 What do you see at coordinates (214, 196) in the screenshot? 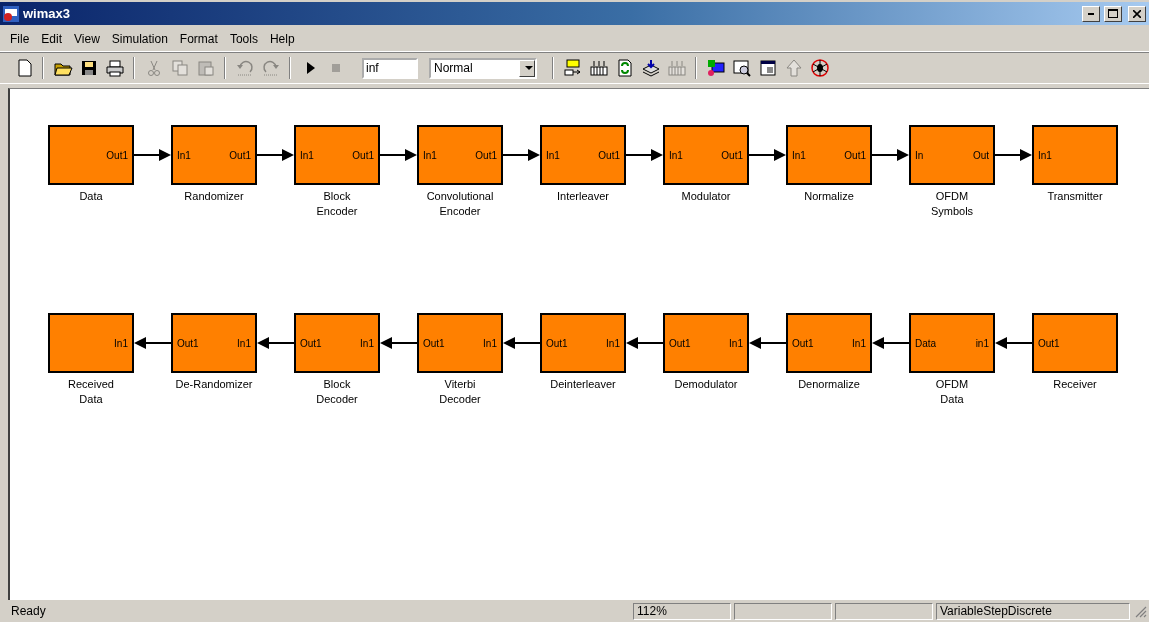
I see `block-label: Randomizer` at bounding box center [214, 196].